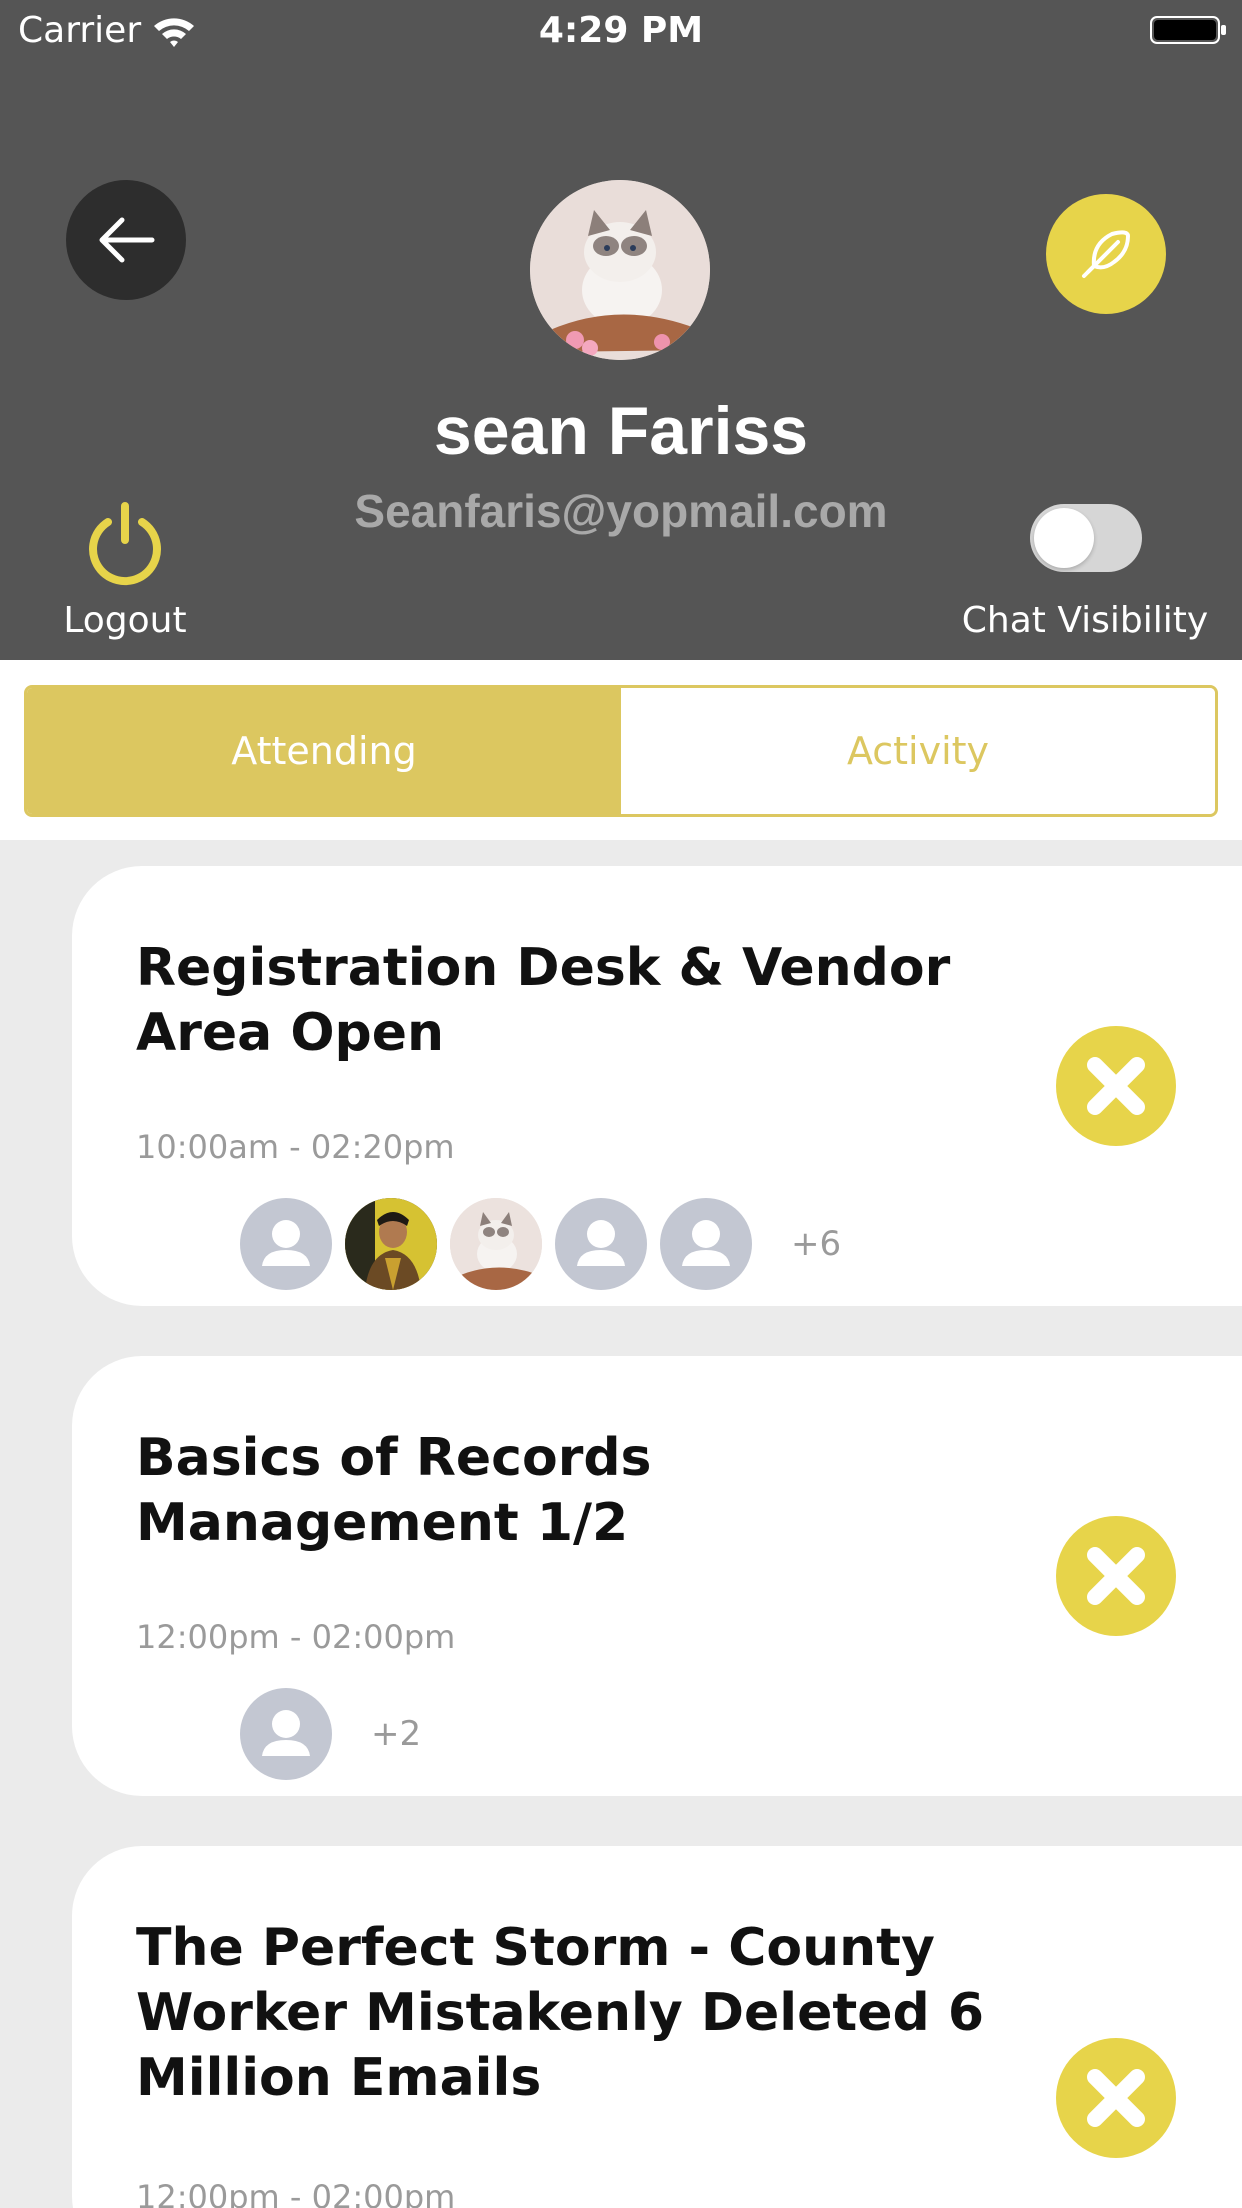  I want to click on attendee-list: +2, so click(330, 1734).